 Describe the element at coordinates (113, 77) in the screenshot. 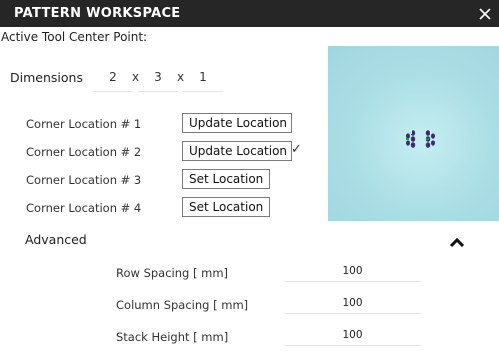

I see `dimension-x-field: 2` at that location.